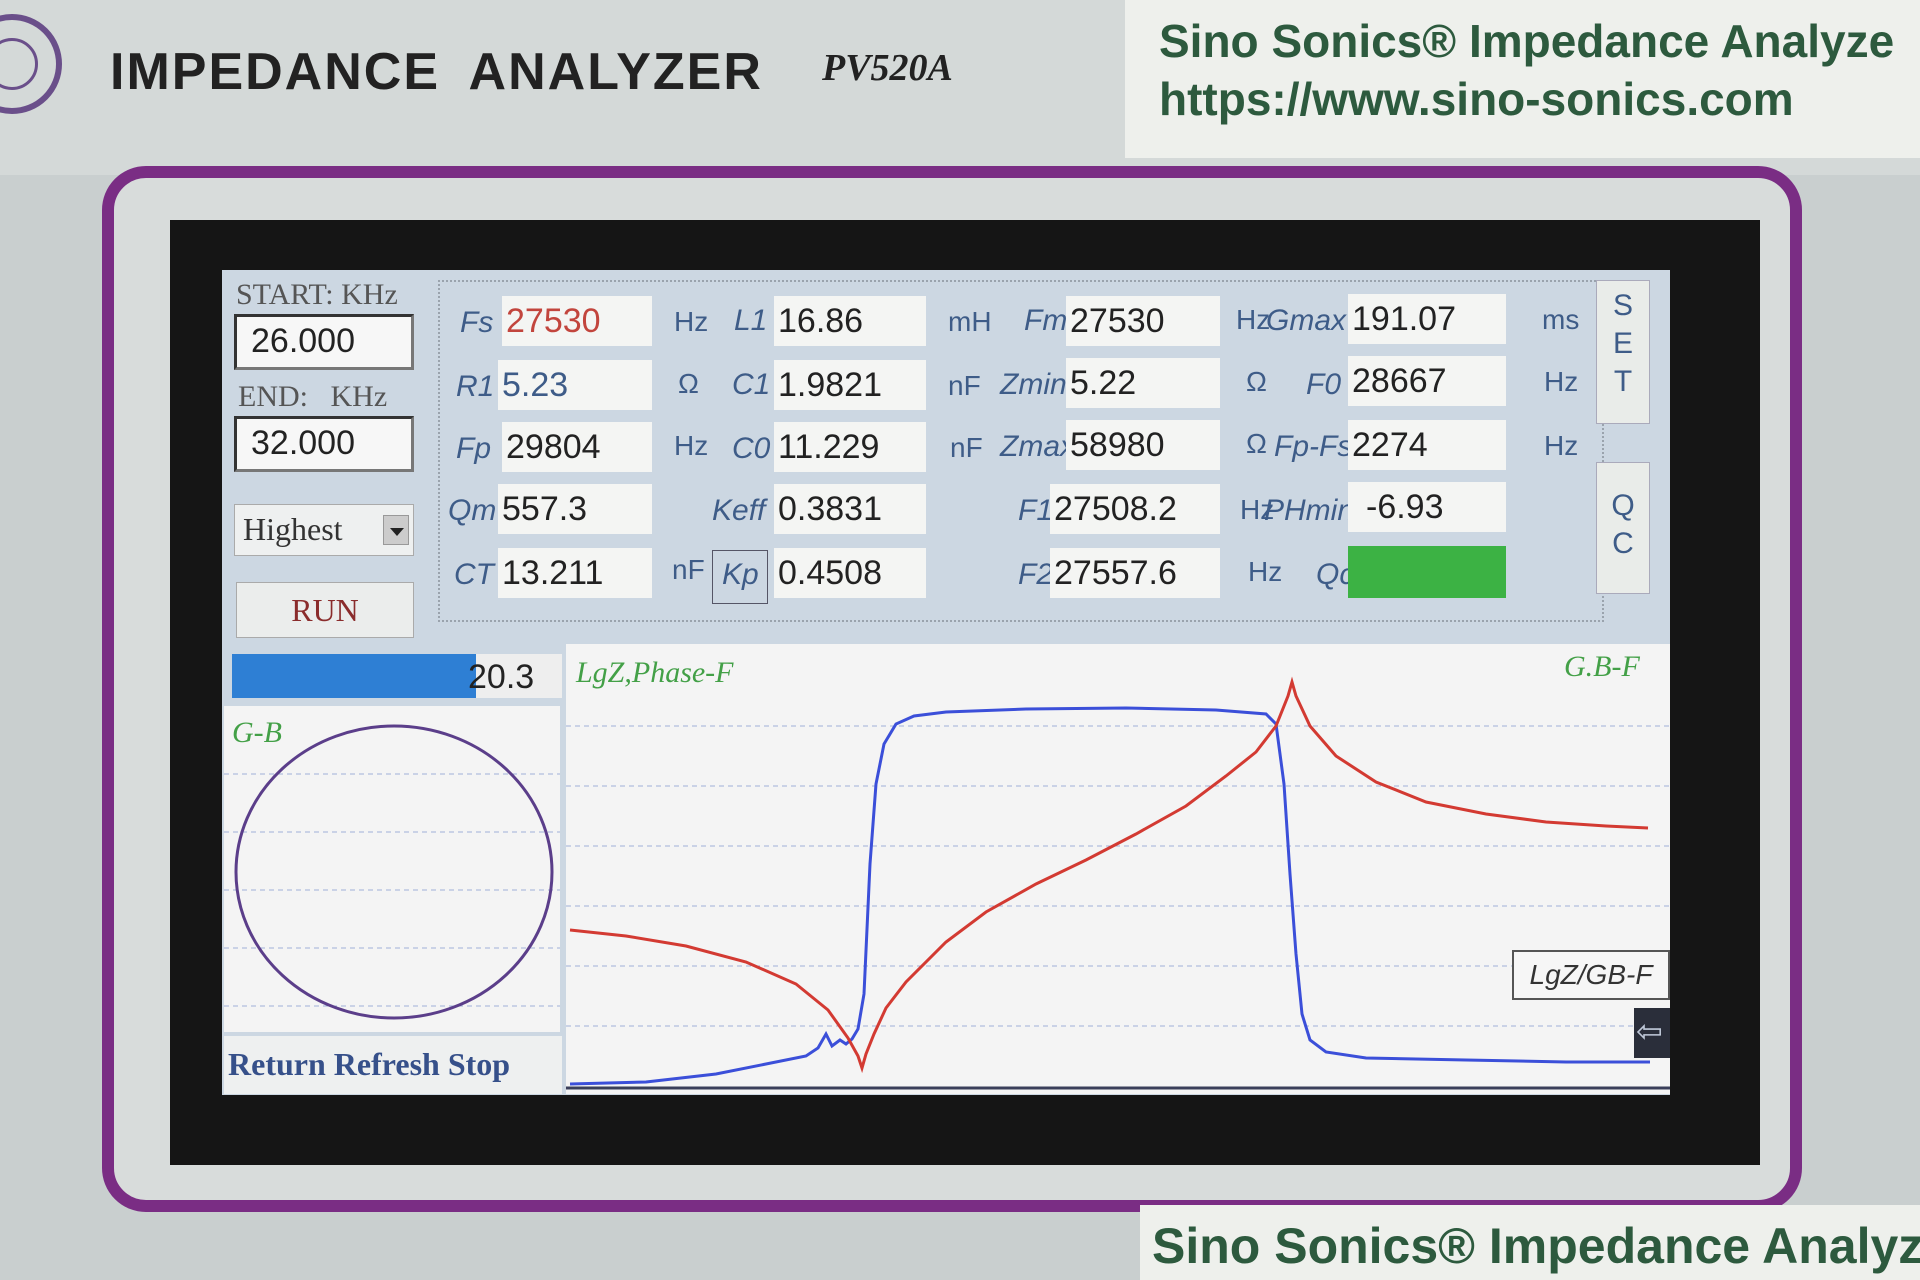  Describe the element at coordinates (655, 672) in the screenshot. I see `lgz-phase-plot-label: LgZ,Phase-F` at that location.